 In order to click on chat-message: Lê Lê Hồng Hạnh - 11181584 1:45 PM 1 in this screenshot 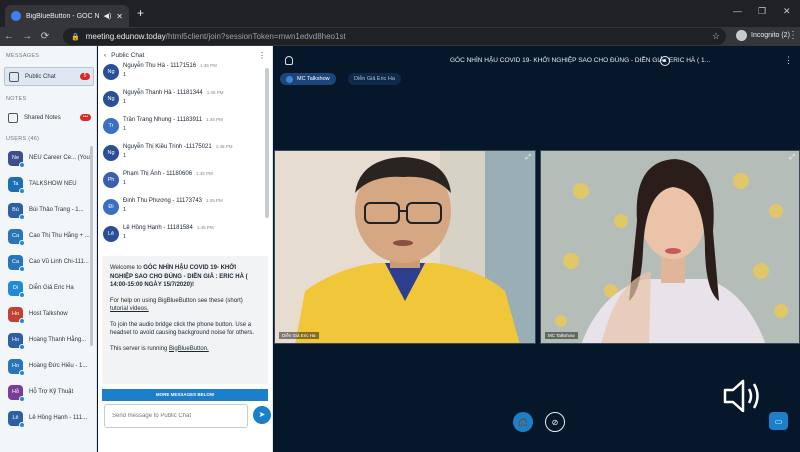, I will do `click(178, 234)`.